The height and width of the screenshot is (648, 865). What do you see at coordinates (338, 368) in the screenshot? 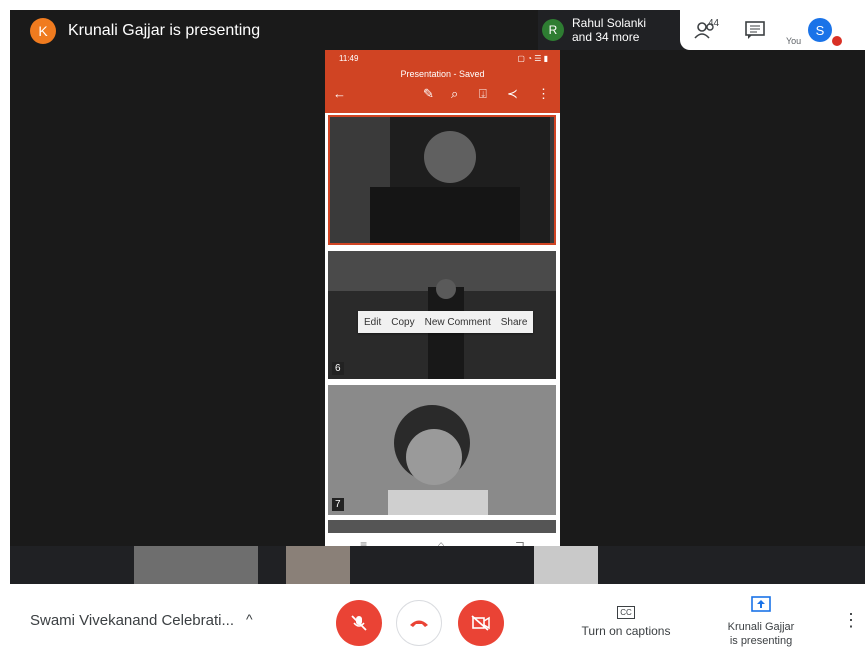
I see `slide-number: 6` at bounding box center [338, 368].